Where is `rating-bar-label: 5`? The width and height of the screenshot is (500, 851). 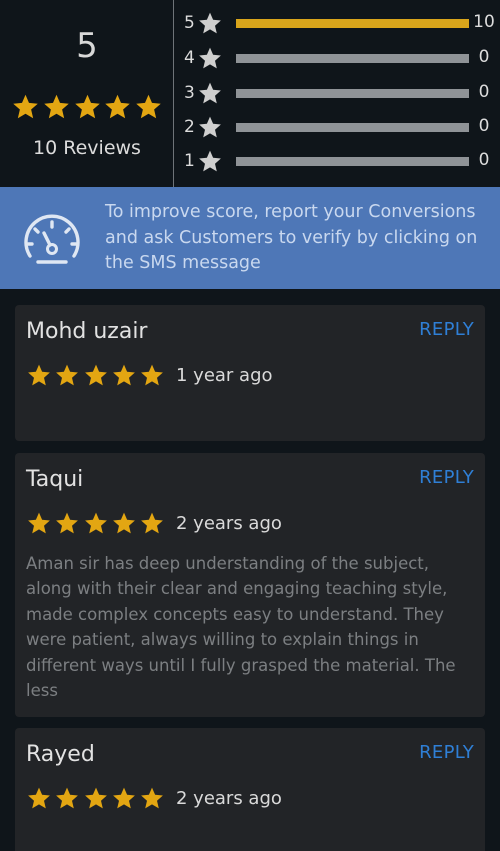 rating-bar-label: 5 is located at coordinates (189, 23).